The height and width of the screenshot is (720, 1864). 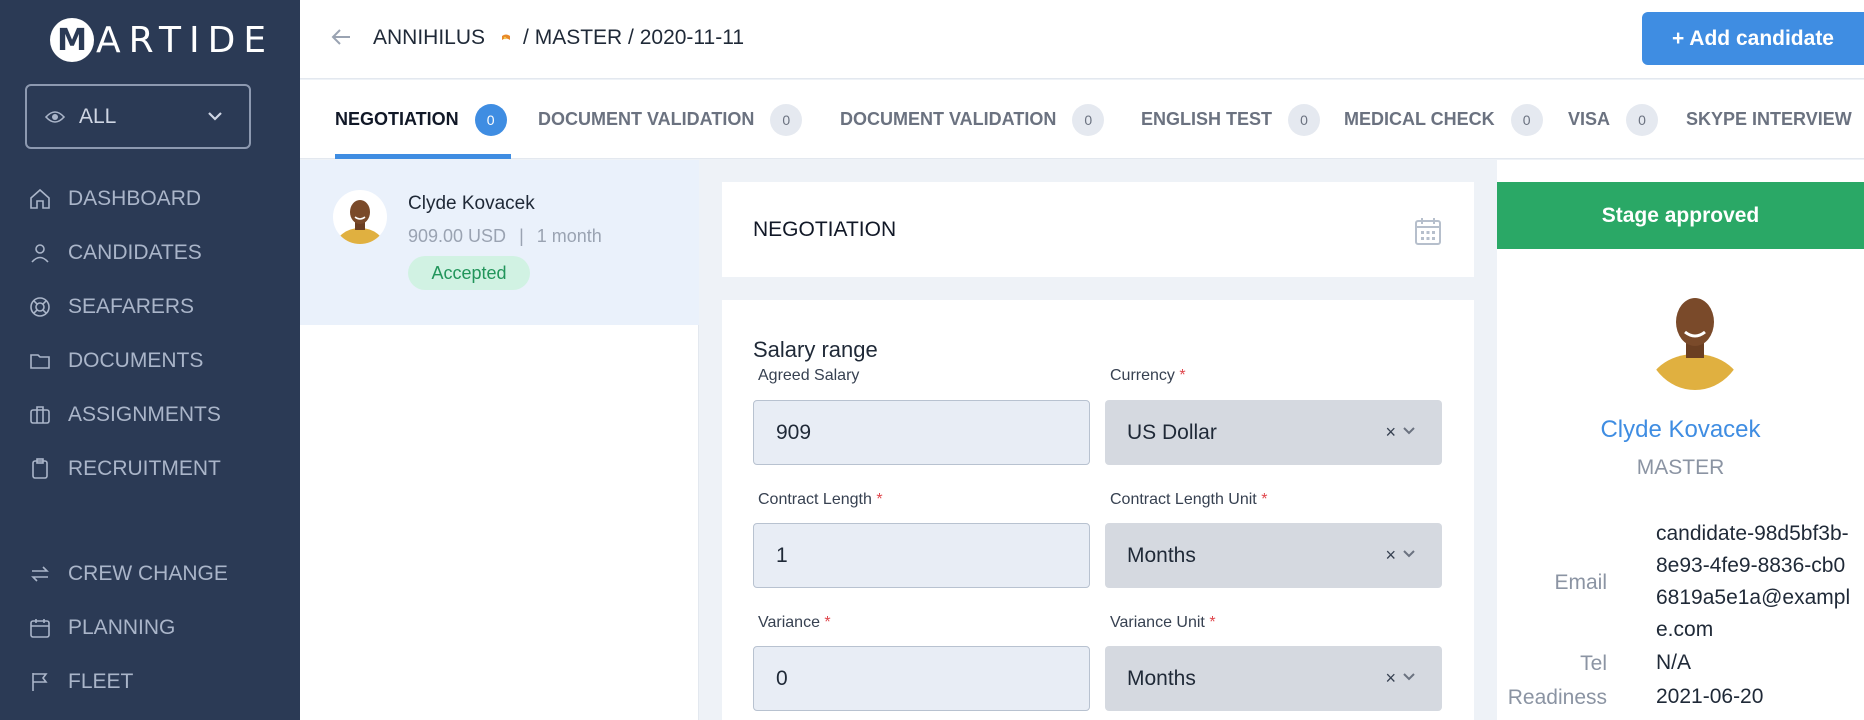 What do you see at coordinates (471, 203) in the screenshot?
I see `candidate-name: Clyde Kovacek` at bounding box center [471, 203].